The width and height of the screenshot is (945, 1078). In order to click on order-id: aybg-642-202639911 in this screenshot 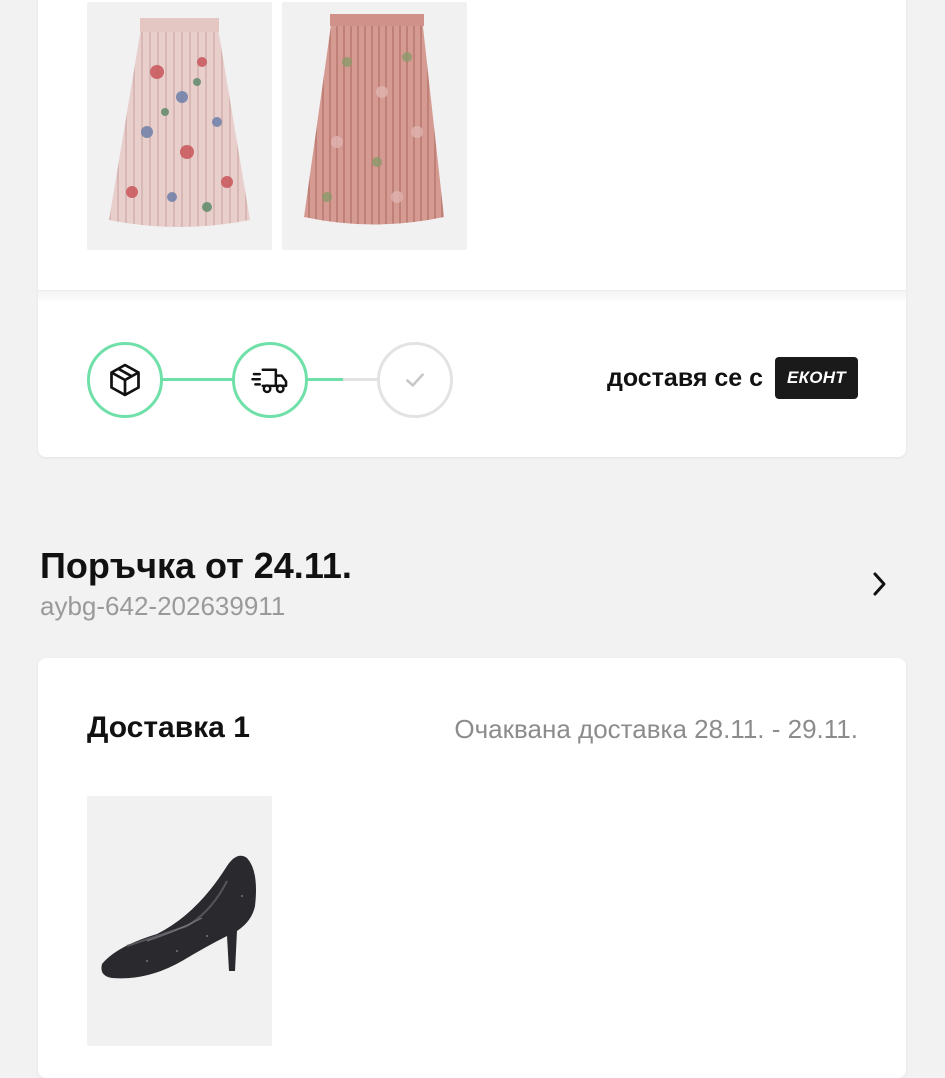, I will do `click(163, 606)`.